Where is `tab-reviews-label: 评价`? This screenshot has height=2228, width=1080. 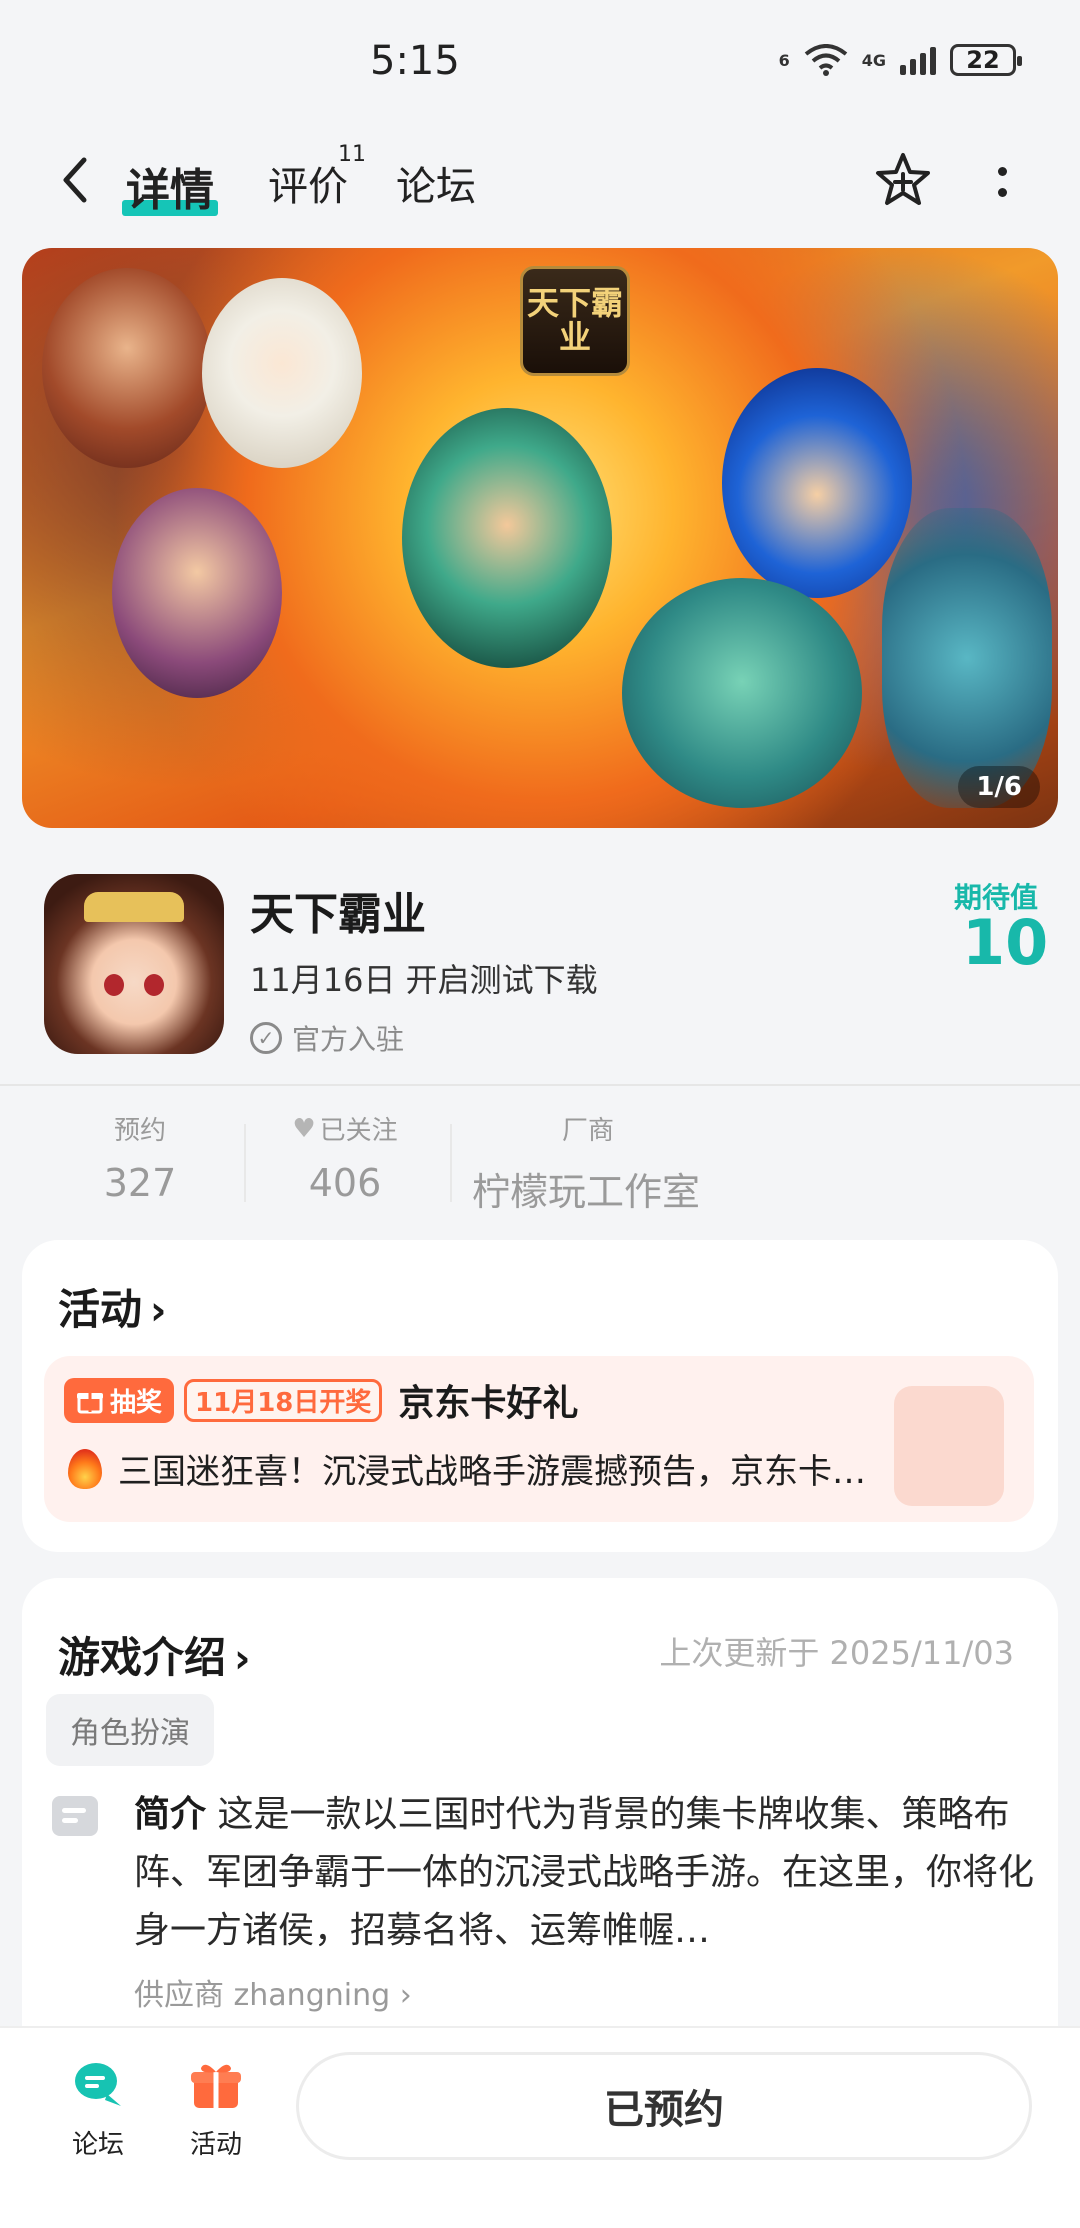 tab-reviews-label: 评价 is located at coordinates (308, 187).